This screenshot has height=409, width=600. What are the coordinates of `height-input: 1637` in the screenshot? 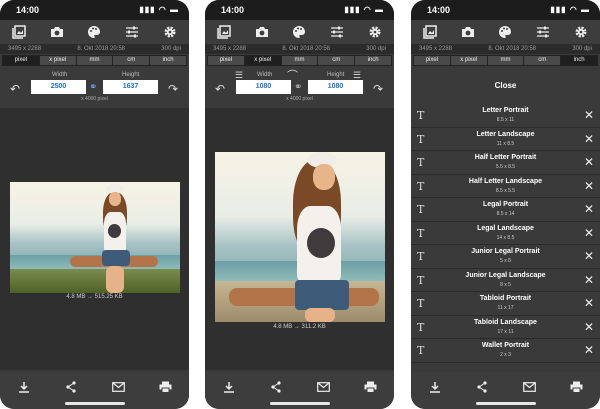 It's located at (130, 87).